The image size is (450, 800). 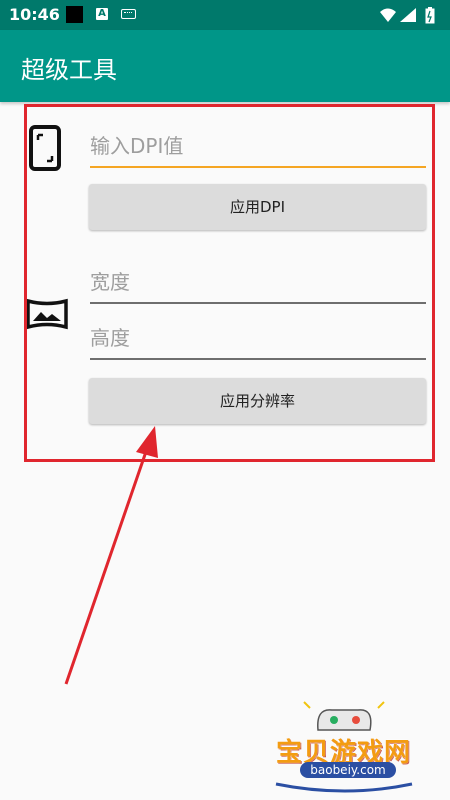 What do you see at coordinates (111, 555) in the screenshot?
I see `annotation-arrow` at bounding box center [111, 555].